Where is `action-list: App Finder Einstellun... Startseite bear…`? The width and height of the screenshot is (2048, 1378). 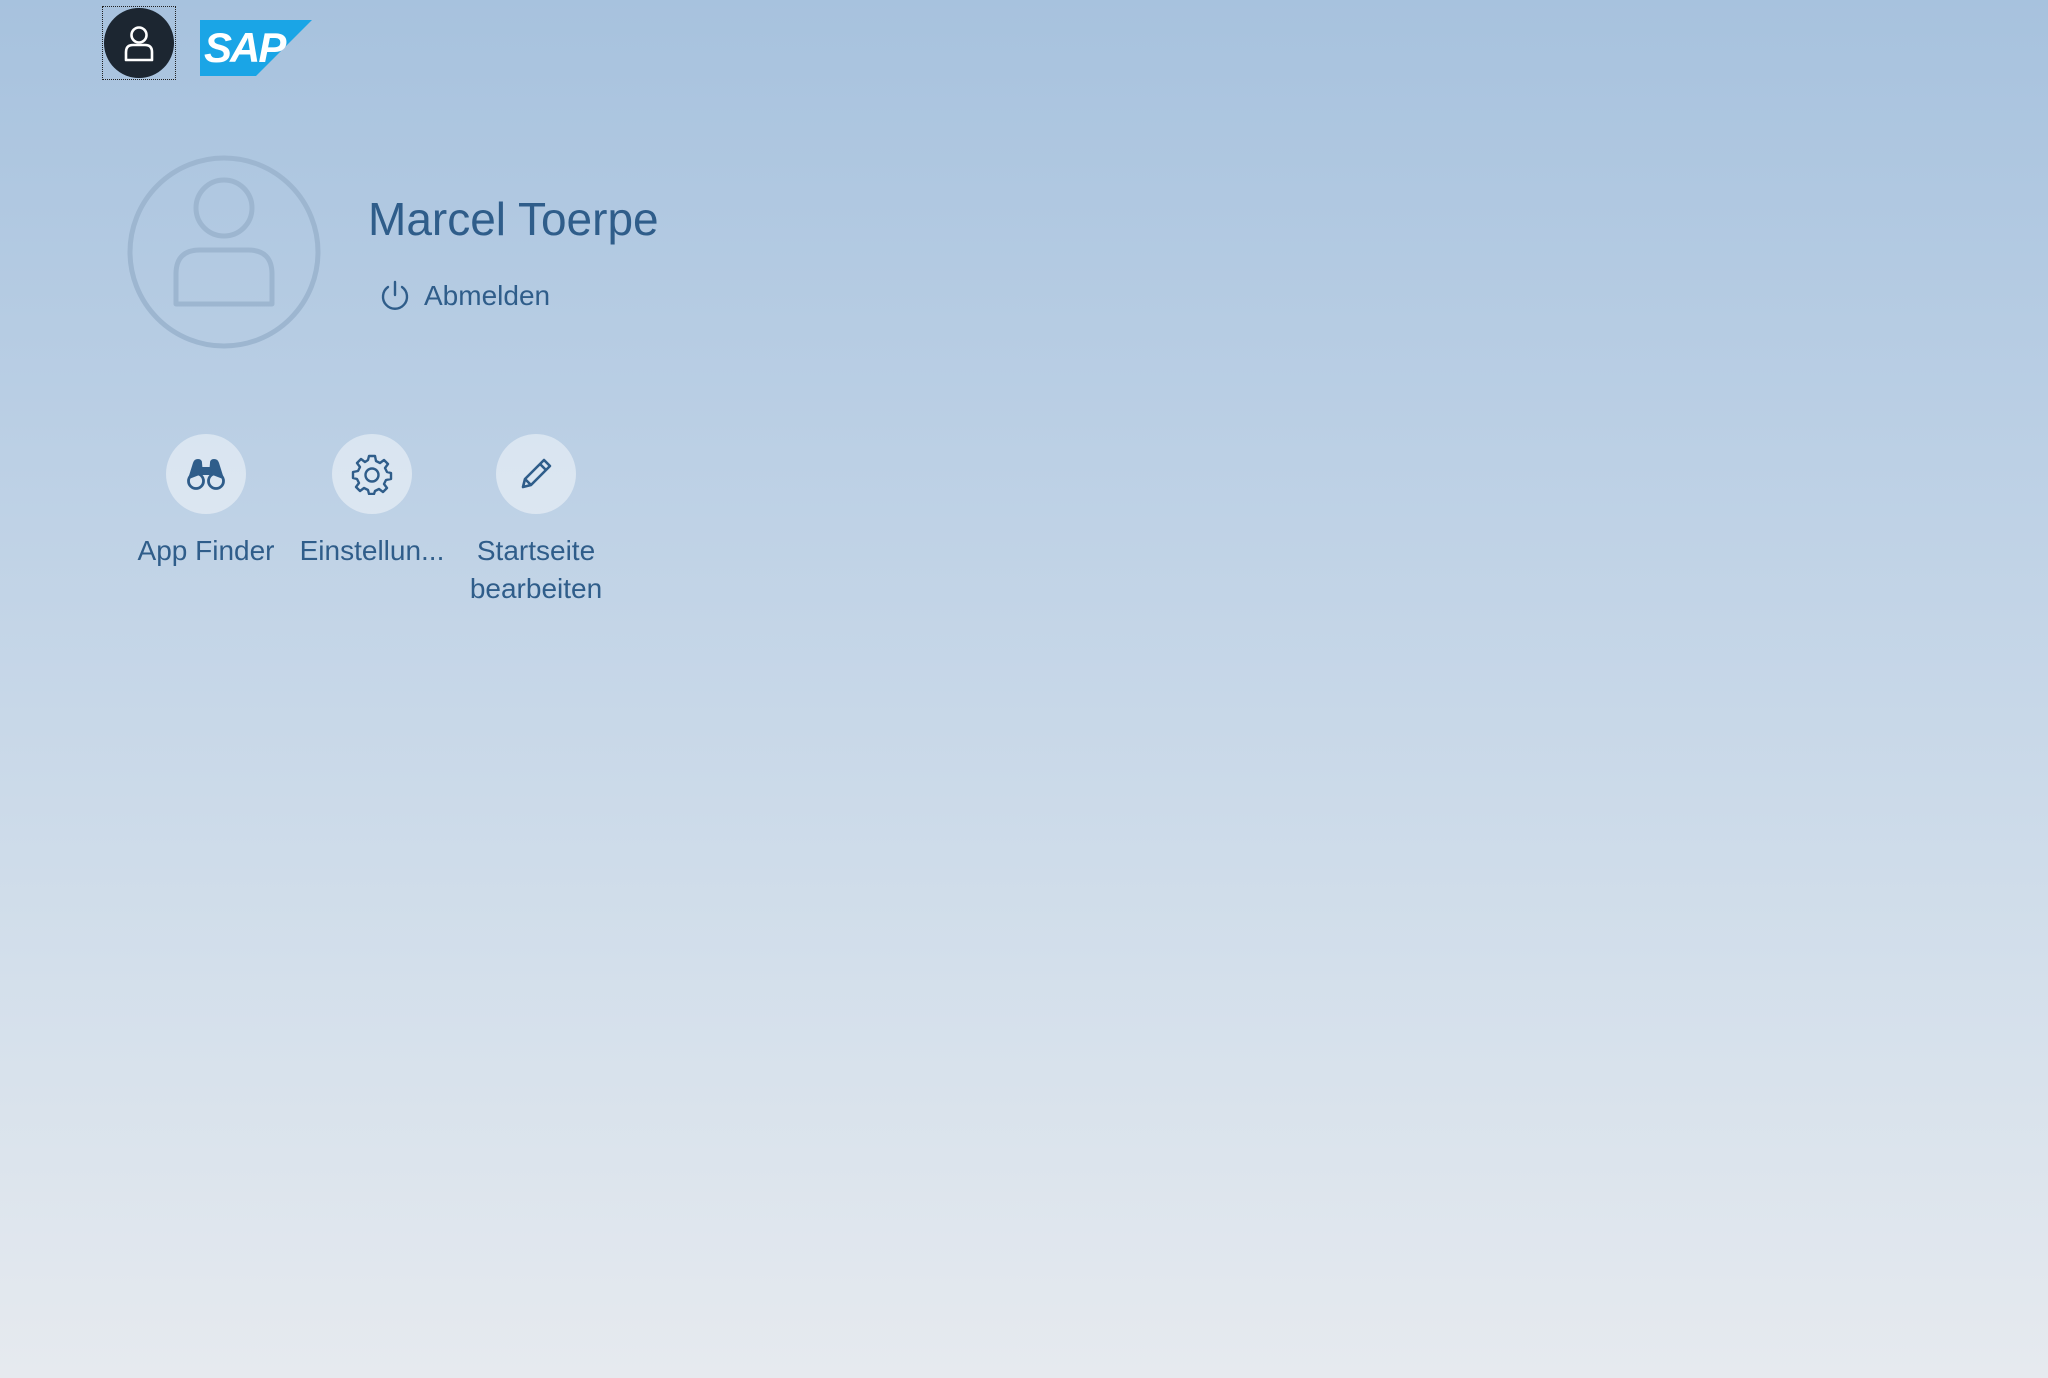 action-list: App Finder Einstellun... Startseite bear… is located at coordinates (426, 534).